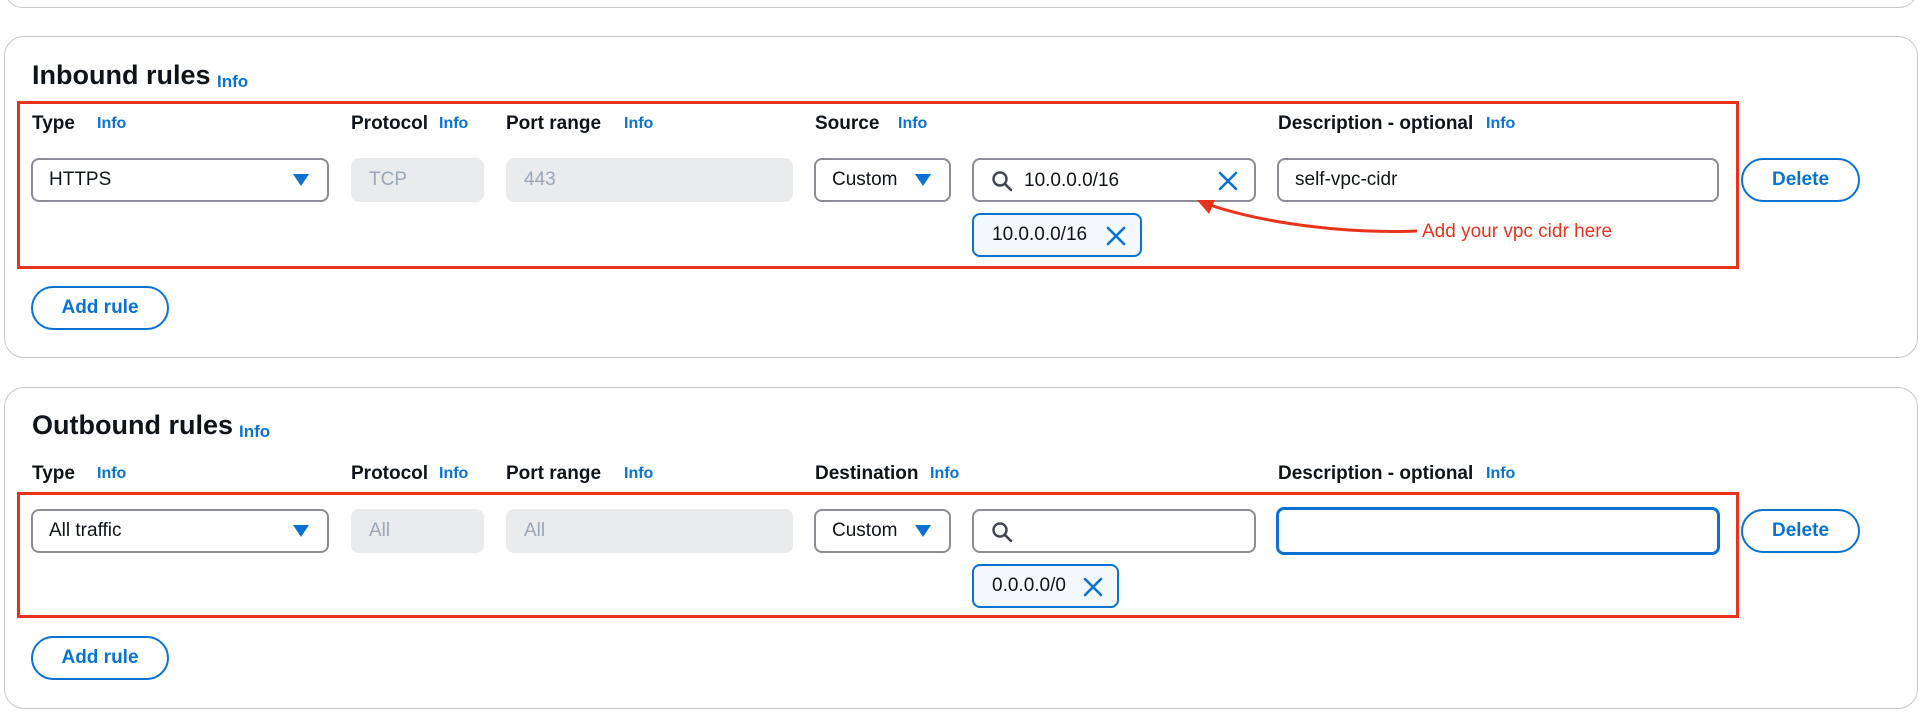 This screenshot has height=727, width=1920. What do you see at coordinates (961, 4) in the screenshot?
I see `previous-panel` at bounding box center [961, 4].